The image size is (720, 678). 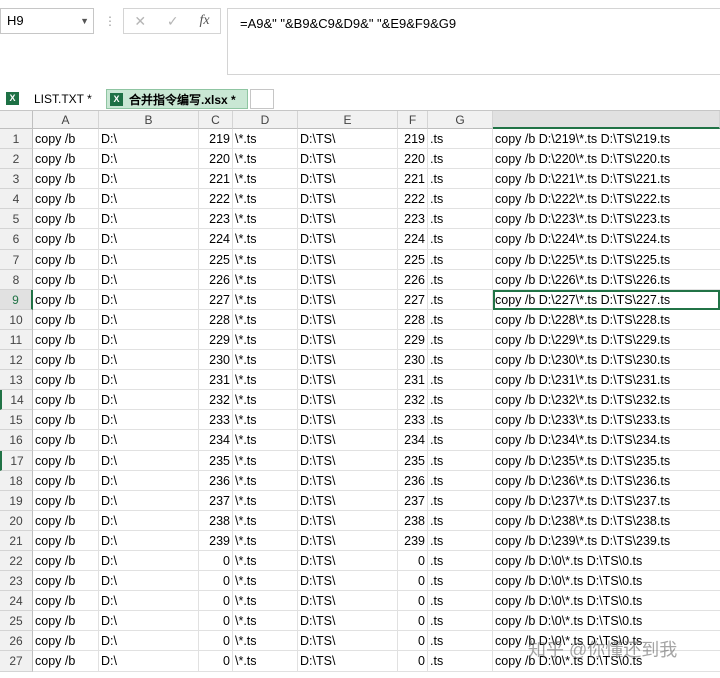 I want to click on column-header-e: E, so click(x=348, y=120).